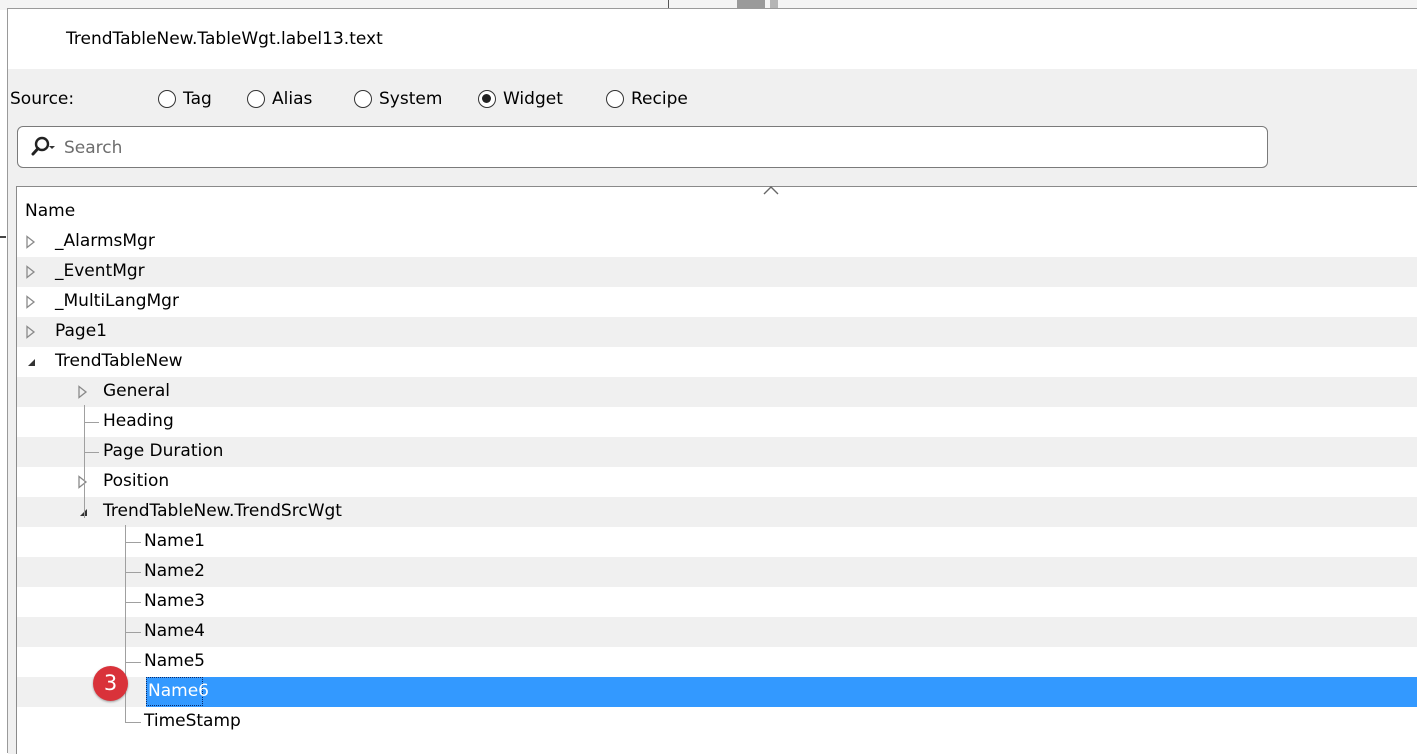 This screenshot has width=1417, height=754. What do you see at coordinates (781, 692) in the screenshot?
I see `selection-highlight` at bounding box center [781, 692].